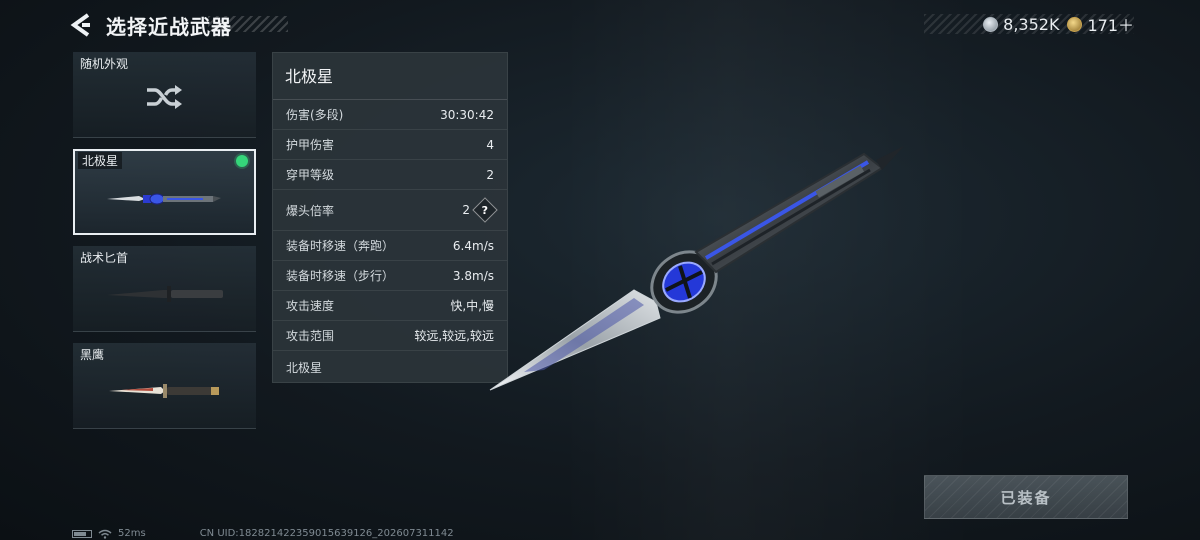 The height and width of the screenshot is (540, 1200). What do you see at coordinates (164, 391) in the screenshot?
I see `blackhawk-knife-icon` at bounding box center [164, 391].